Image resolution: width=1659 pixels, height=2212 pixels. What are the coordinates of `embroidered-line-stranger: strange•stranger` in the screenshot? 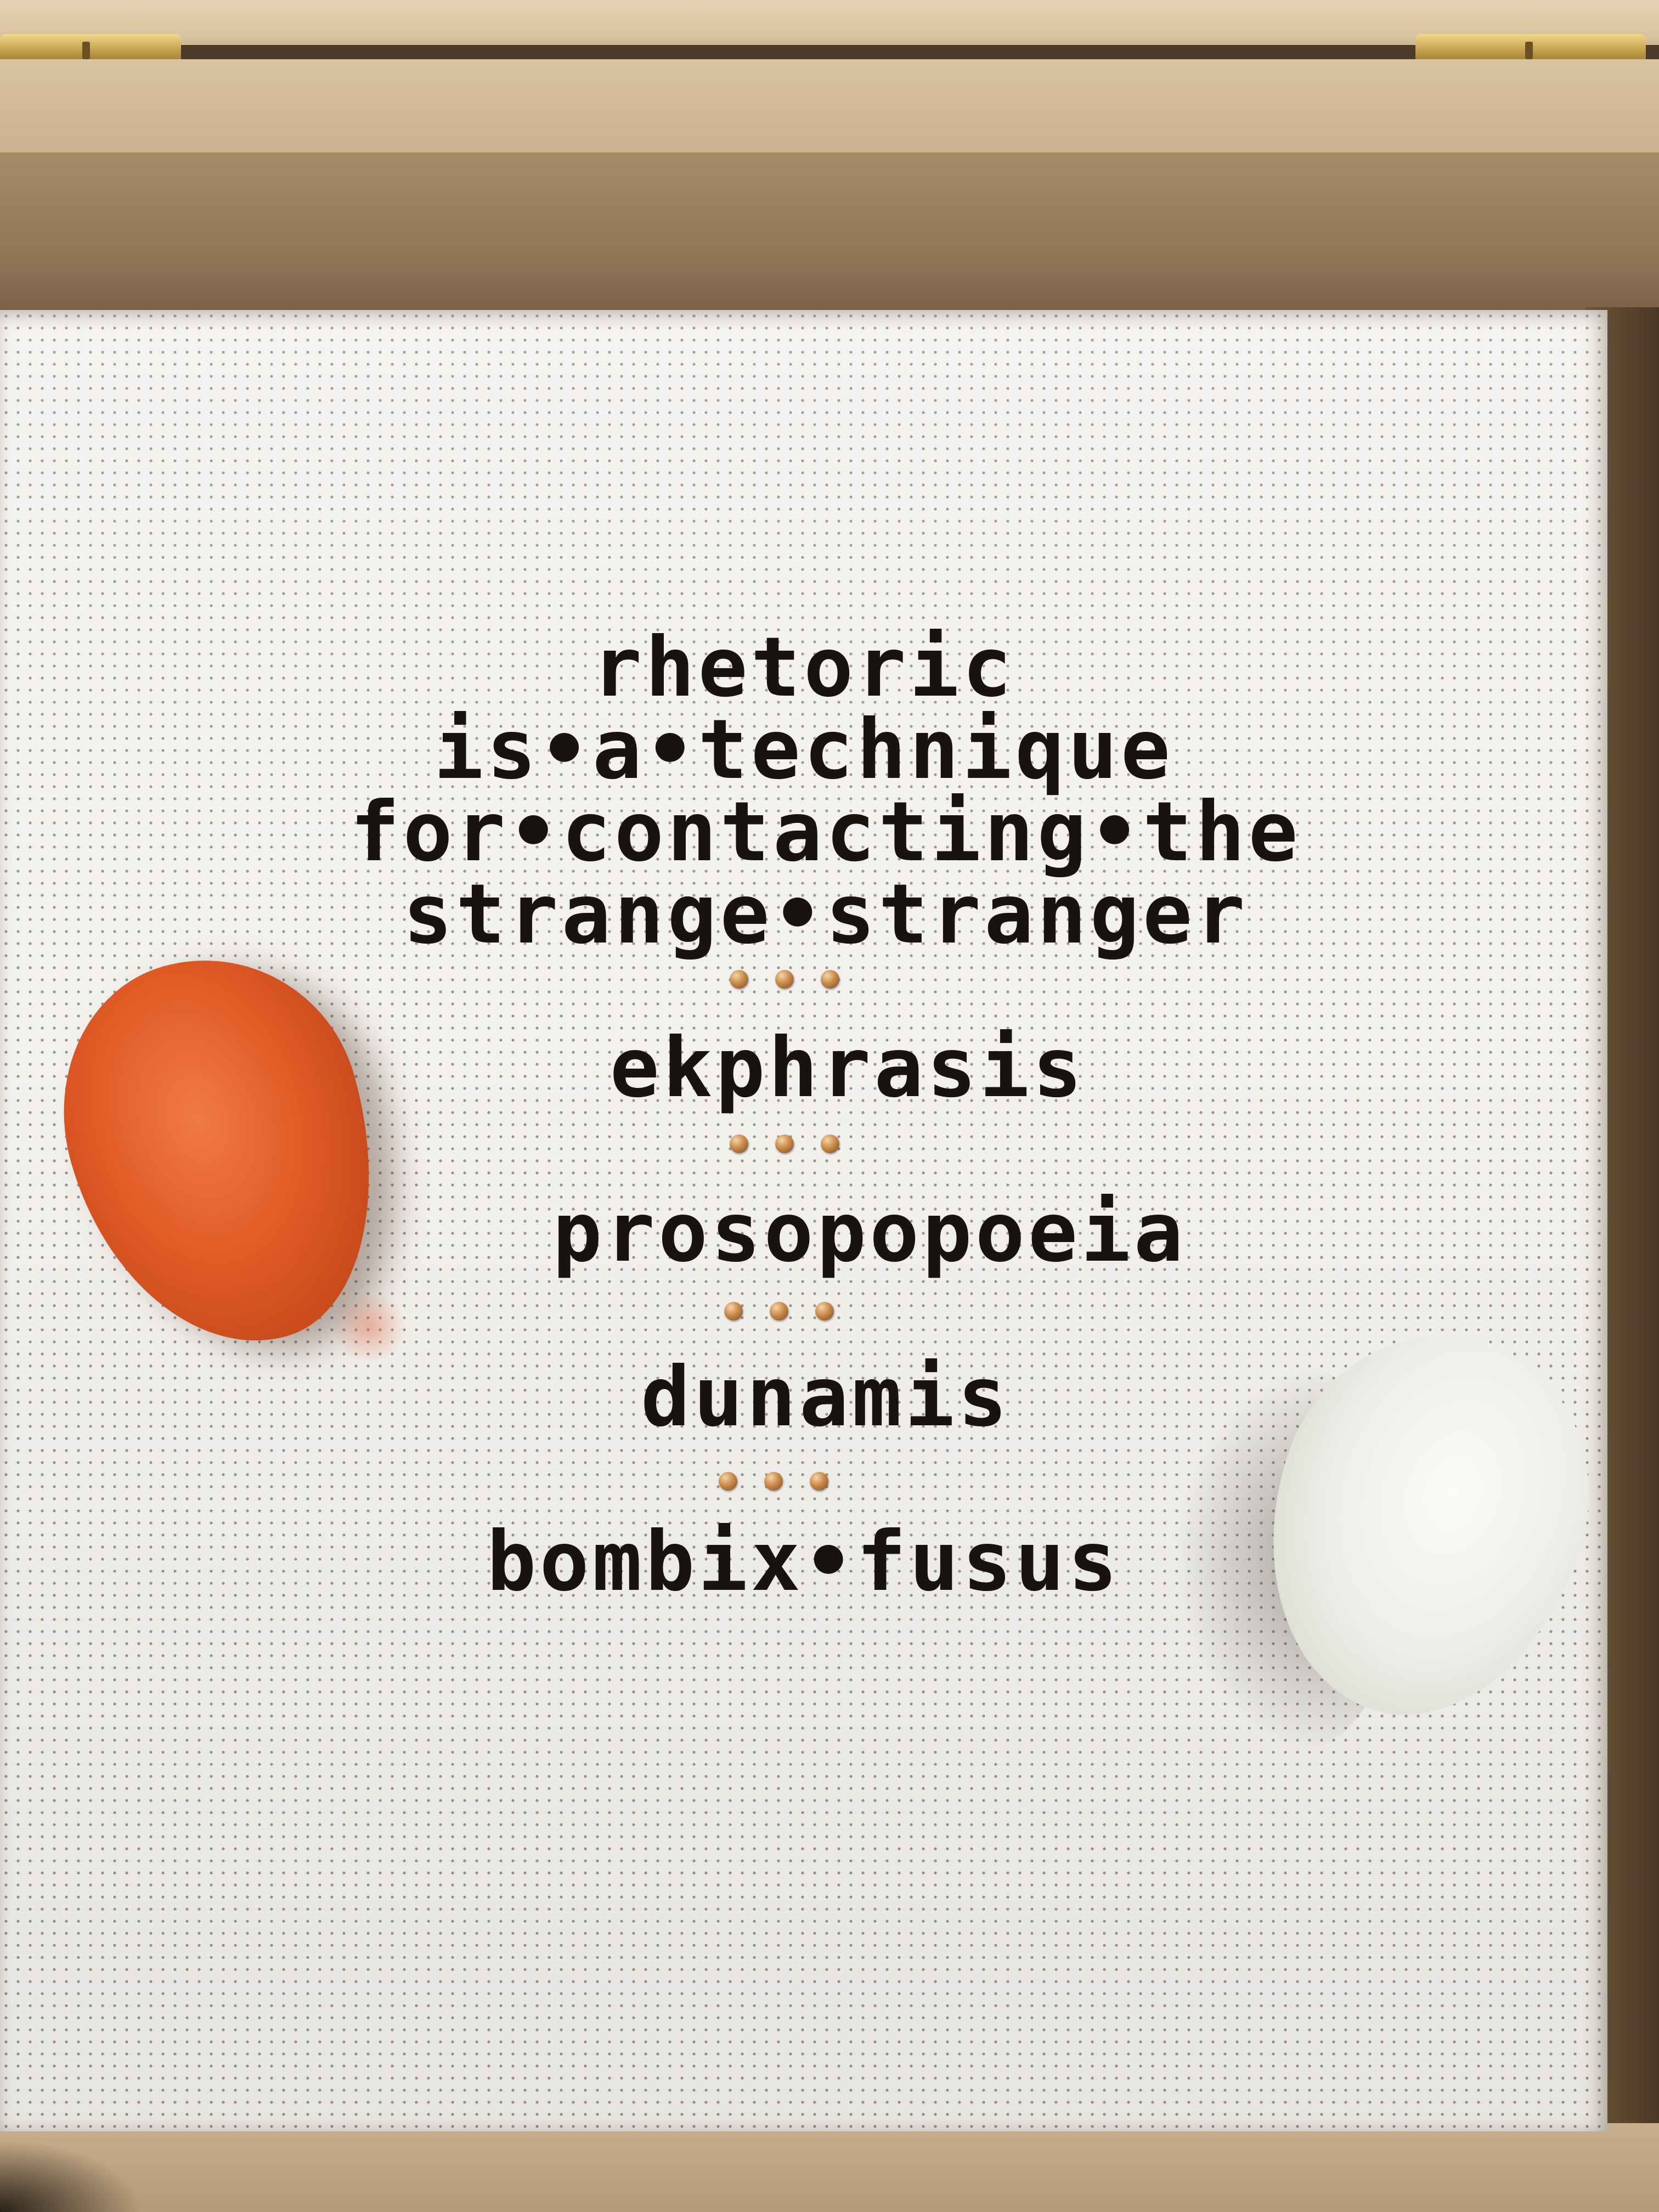 It's located at (826, 914).